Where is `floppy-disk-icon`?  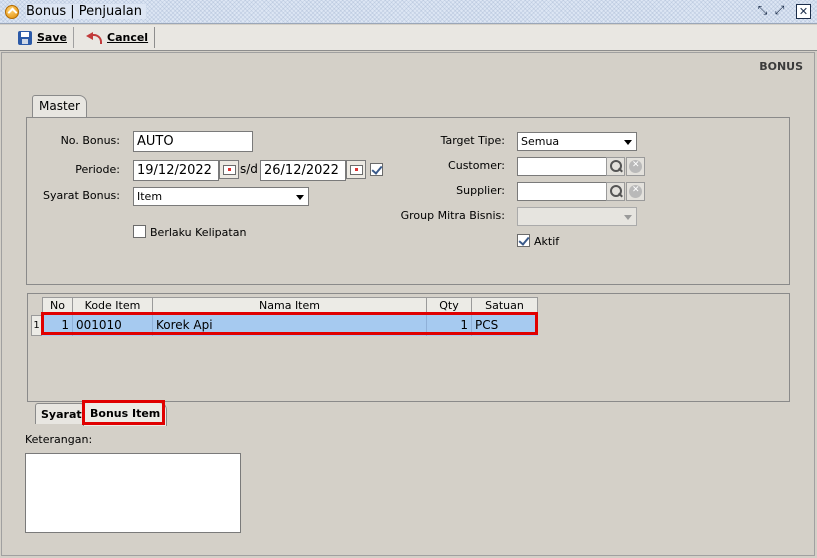
floppy-disk-icon is located at coordinates (25, 37).